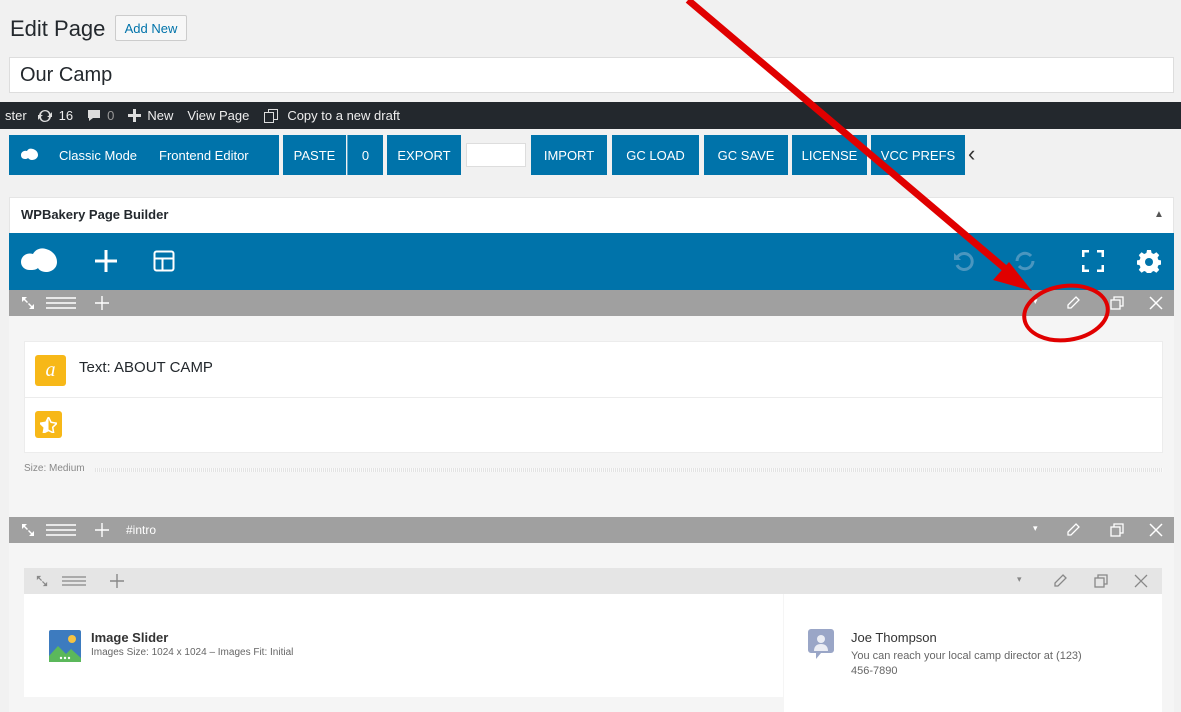  What do you see at coordinates (65, 646) in the screenshot?
I see `image-slider-icon` at bounding box center [65, 646].